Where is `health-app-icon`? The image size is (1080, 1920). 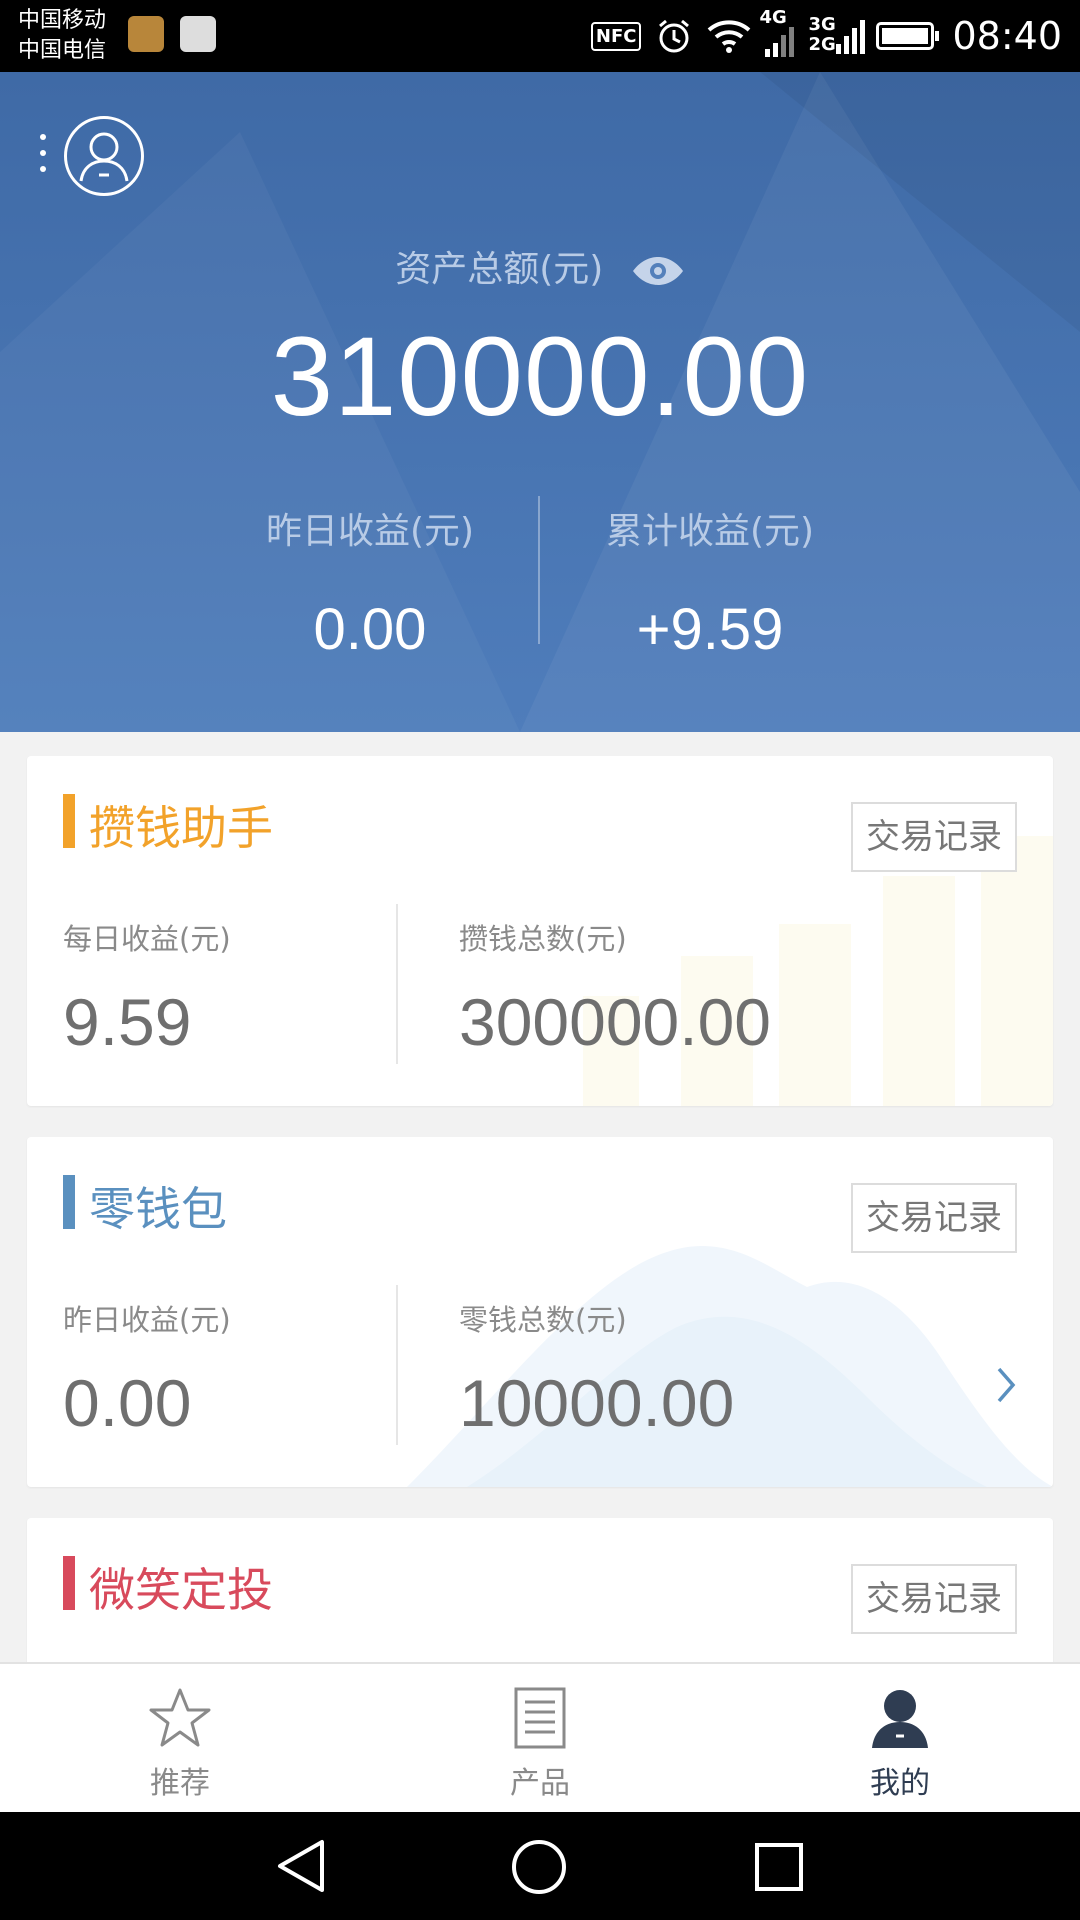
health-app-icon is located at coordinates (146, 34).